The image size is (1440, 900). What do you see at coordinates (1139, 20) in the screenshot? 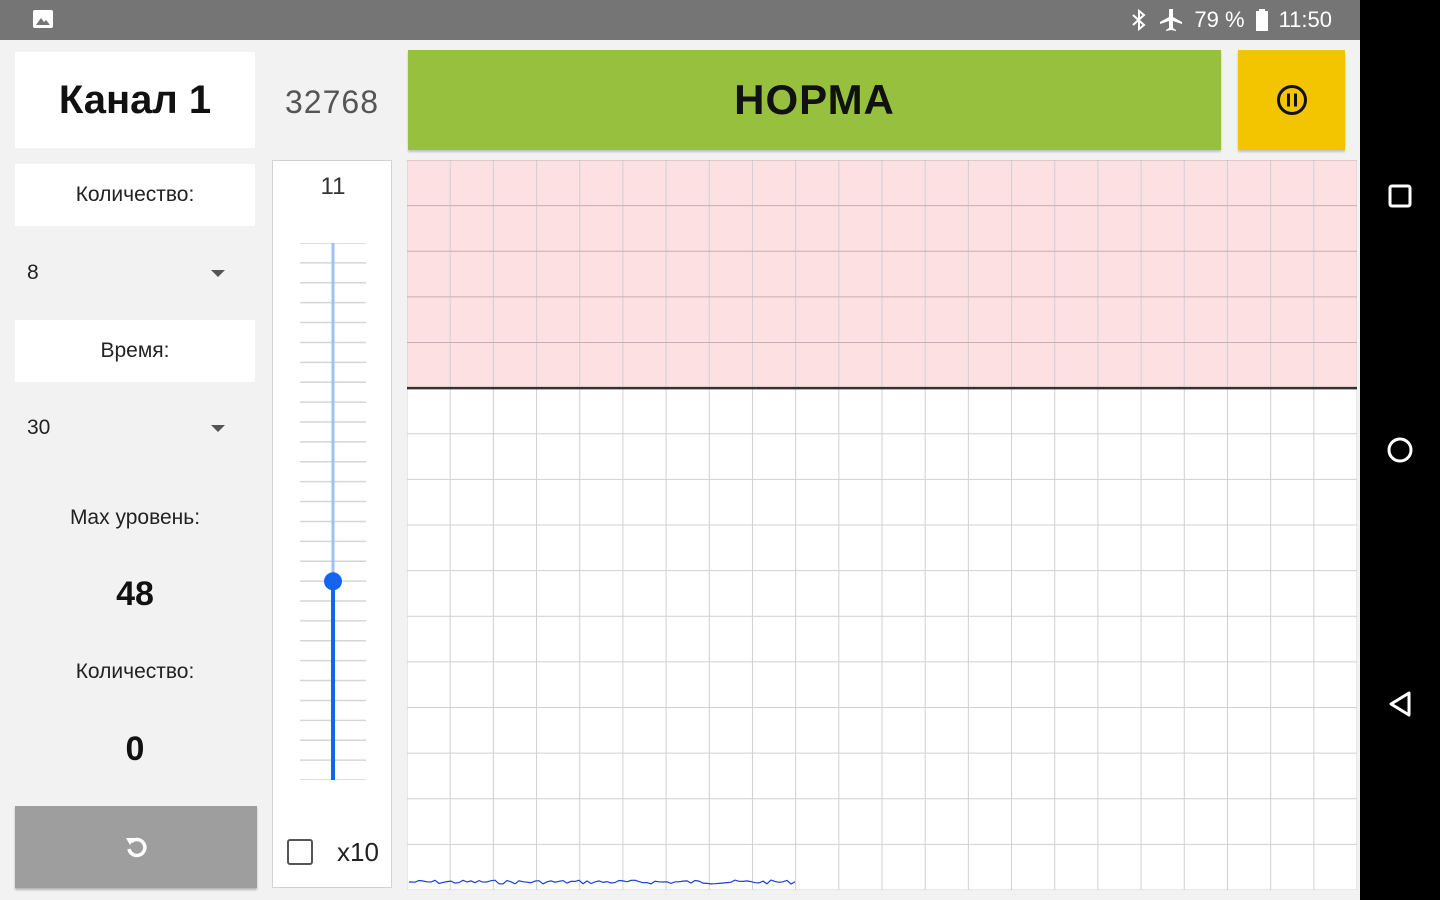
I see `bluetooth-icon` at bounding box center [1139, 20].